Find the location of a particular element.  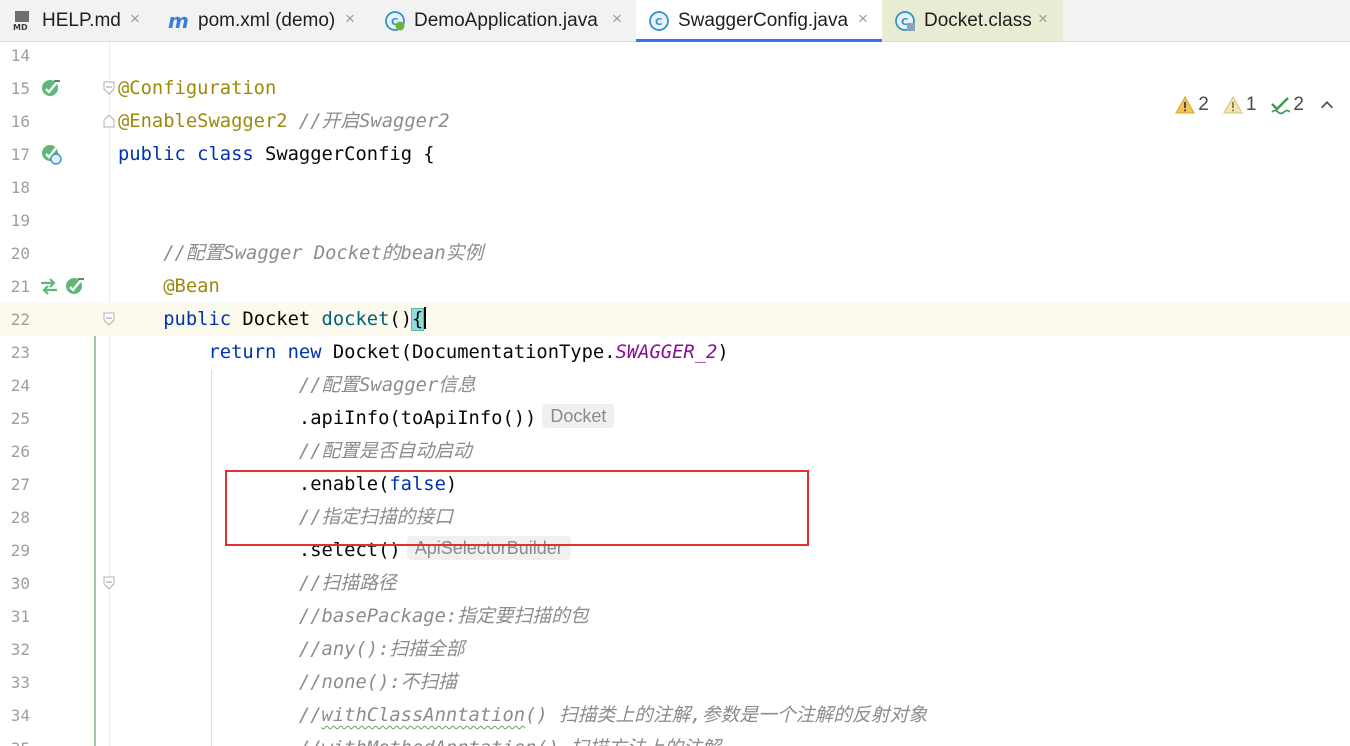

code-text: //指定扫描的接口 is located at coordinates (285, 517).